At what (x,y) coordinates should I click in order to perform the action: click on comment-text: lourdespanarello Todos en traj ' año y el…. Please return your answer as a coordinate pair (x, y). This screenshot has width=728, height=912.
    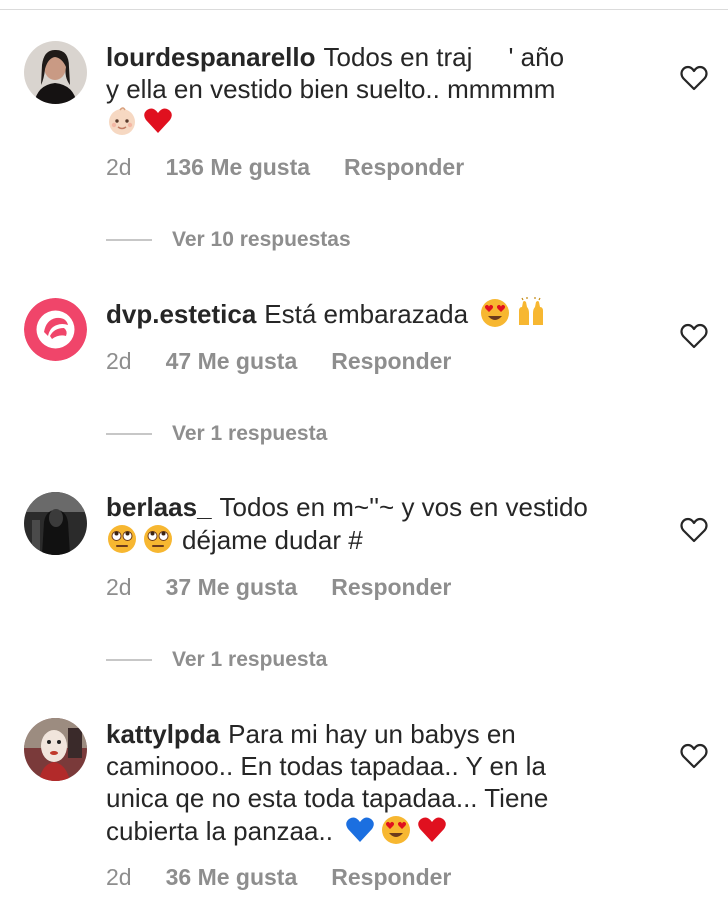
    Looking at the image, I should click on (386, 89).